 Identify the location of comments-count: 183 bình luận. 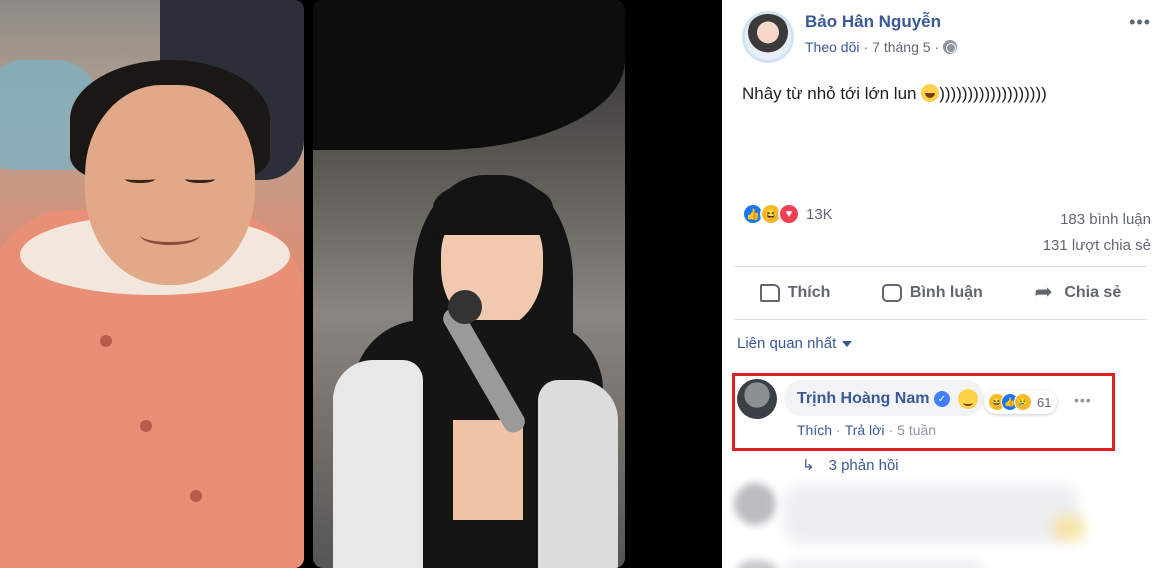
(1097, 220).